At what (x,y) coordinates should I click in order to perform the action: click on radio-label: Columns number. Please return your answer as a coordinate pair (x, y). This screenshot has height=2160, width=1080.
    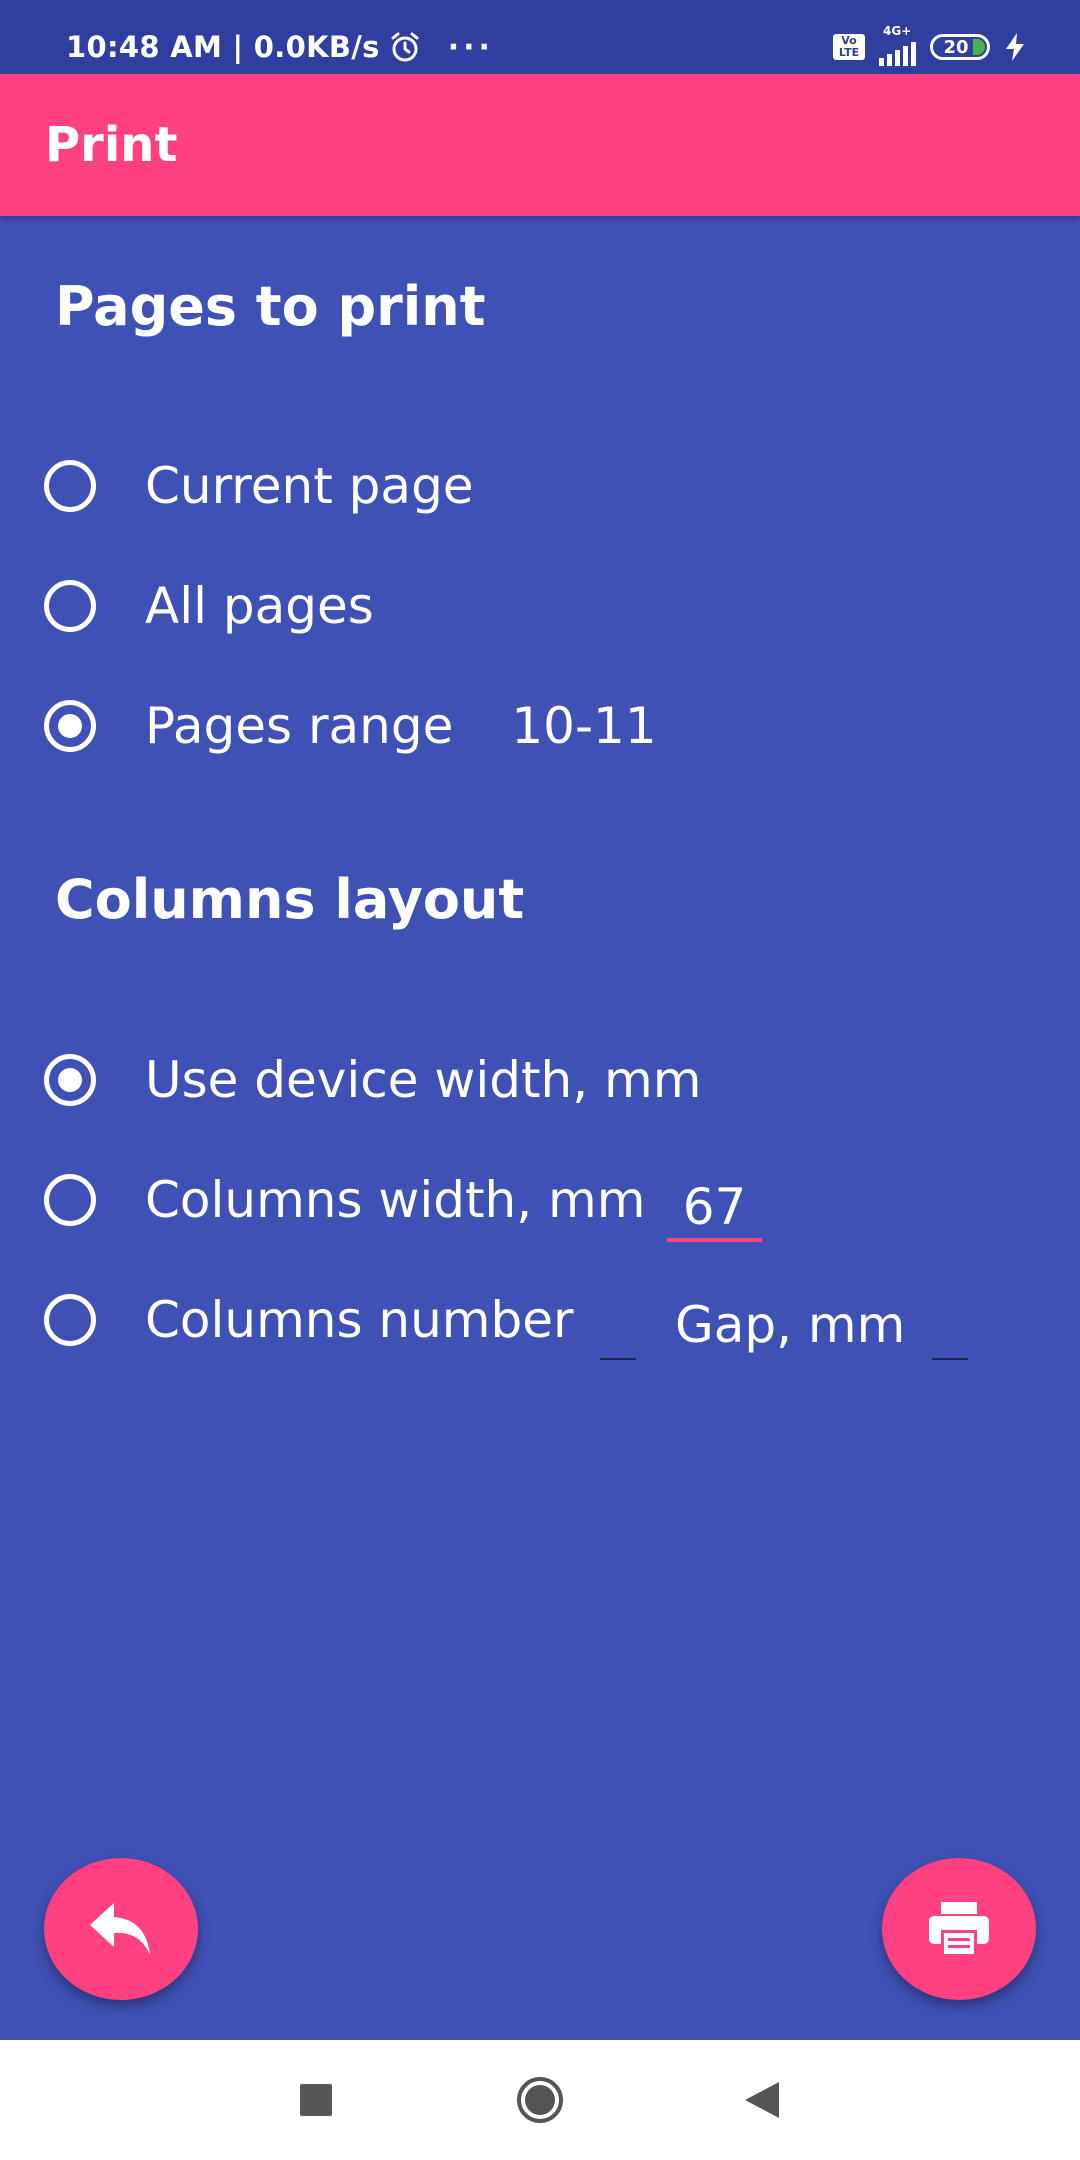
    Looking at the image, I should click on (359, 1320).